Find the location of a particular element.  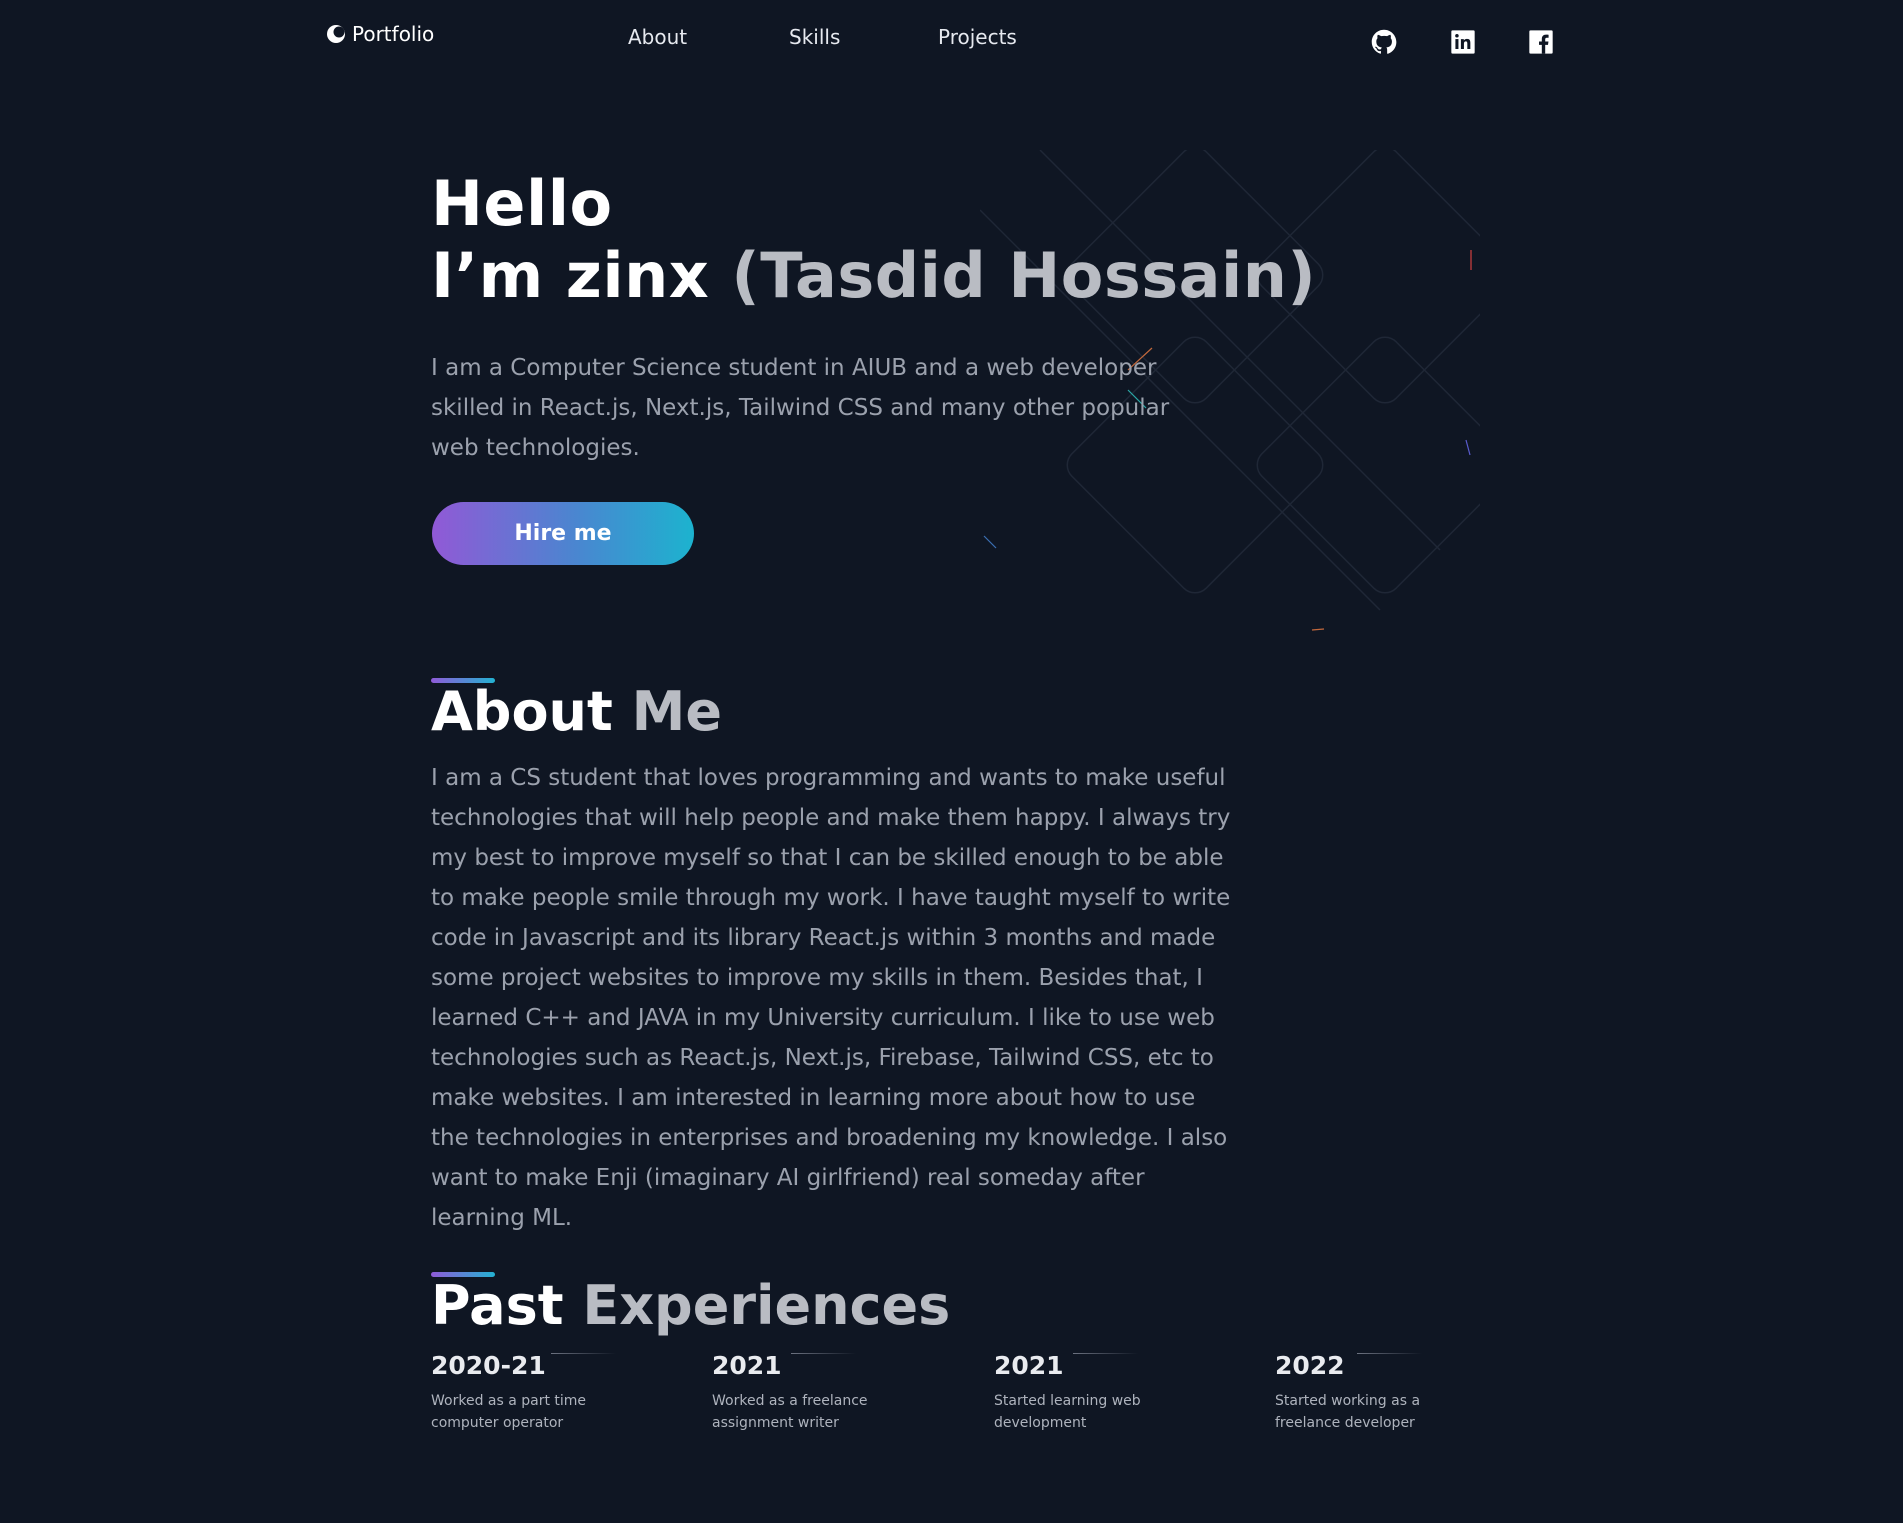

experience-description: Worked as a part time computer operator is located at coordinates (509, 1412).